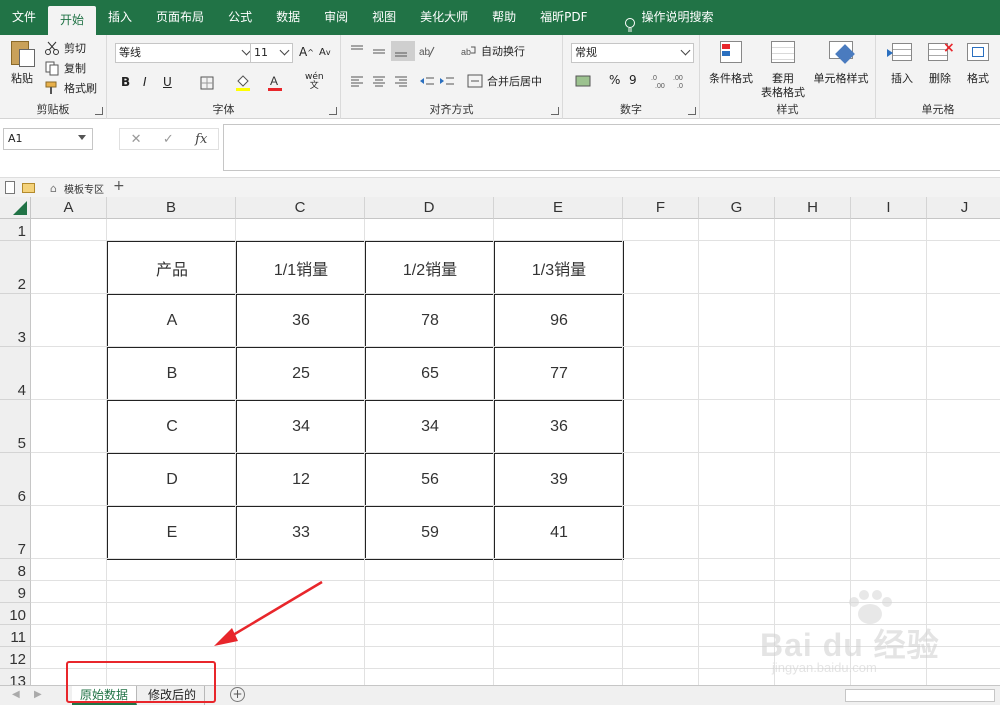 Image resolution: width=1000 pixels, height=705 pixels. Describe the element at coordinates (16, 694) in the screenshot. I see `scroll-left-icon: ◀` at that location.